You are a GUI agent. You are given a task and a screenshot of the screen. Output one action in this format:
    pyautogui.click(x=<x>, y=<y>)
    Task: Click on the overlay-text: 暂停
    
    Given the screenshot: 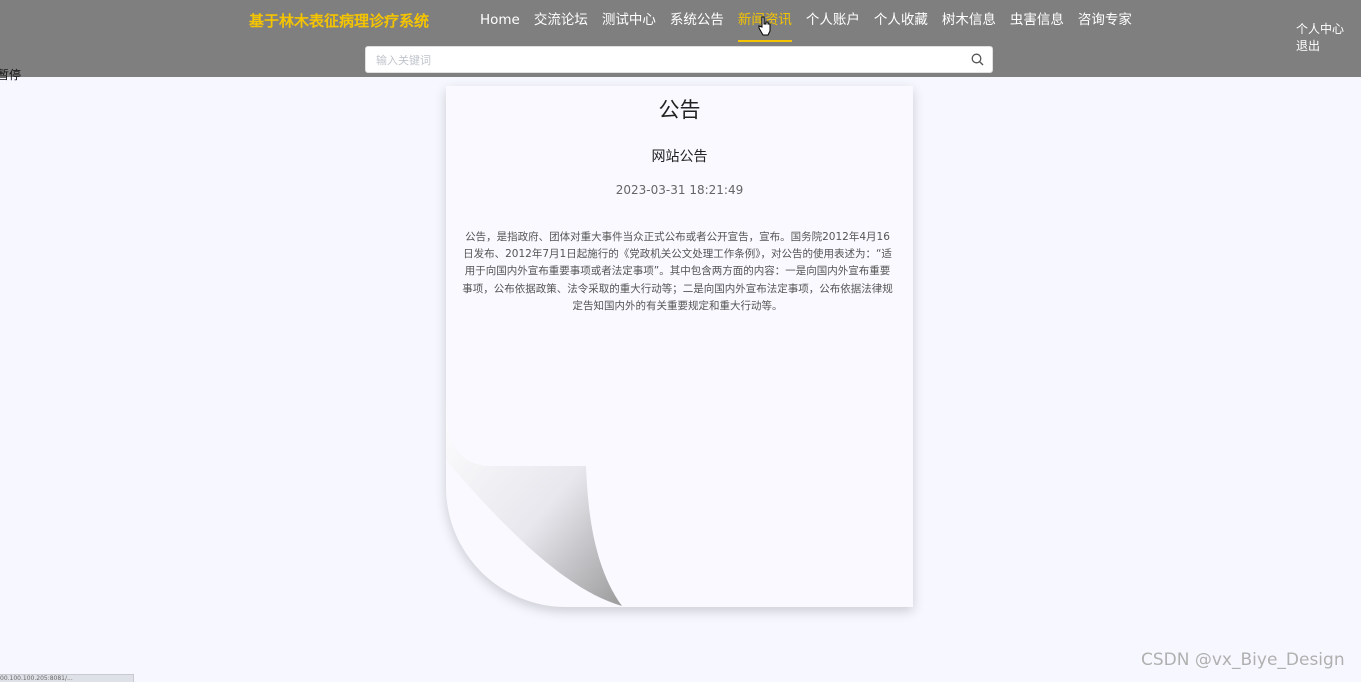 What is the action you would take?
    pyautogui.click(x=11, y=75)
    